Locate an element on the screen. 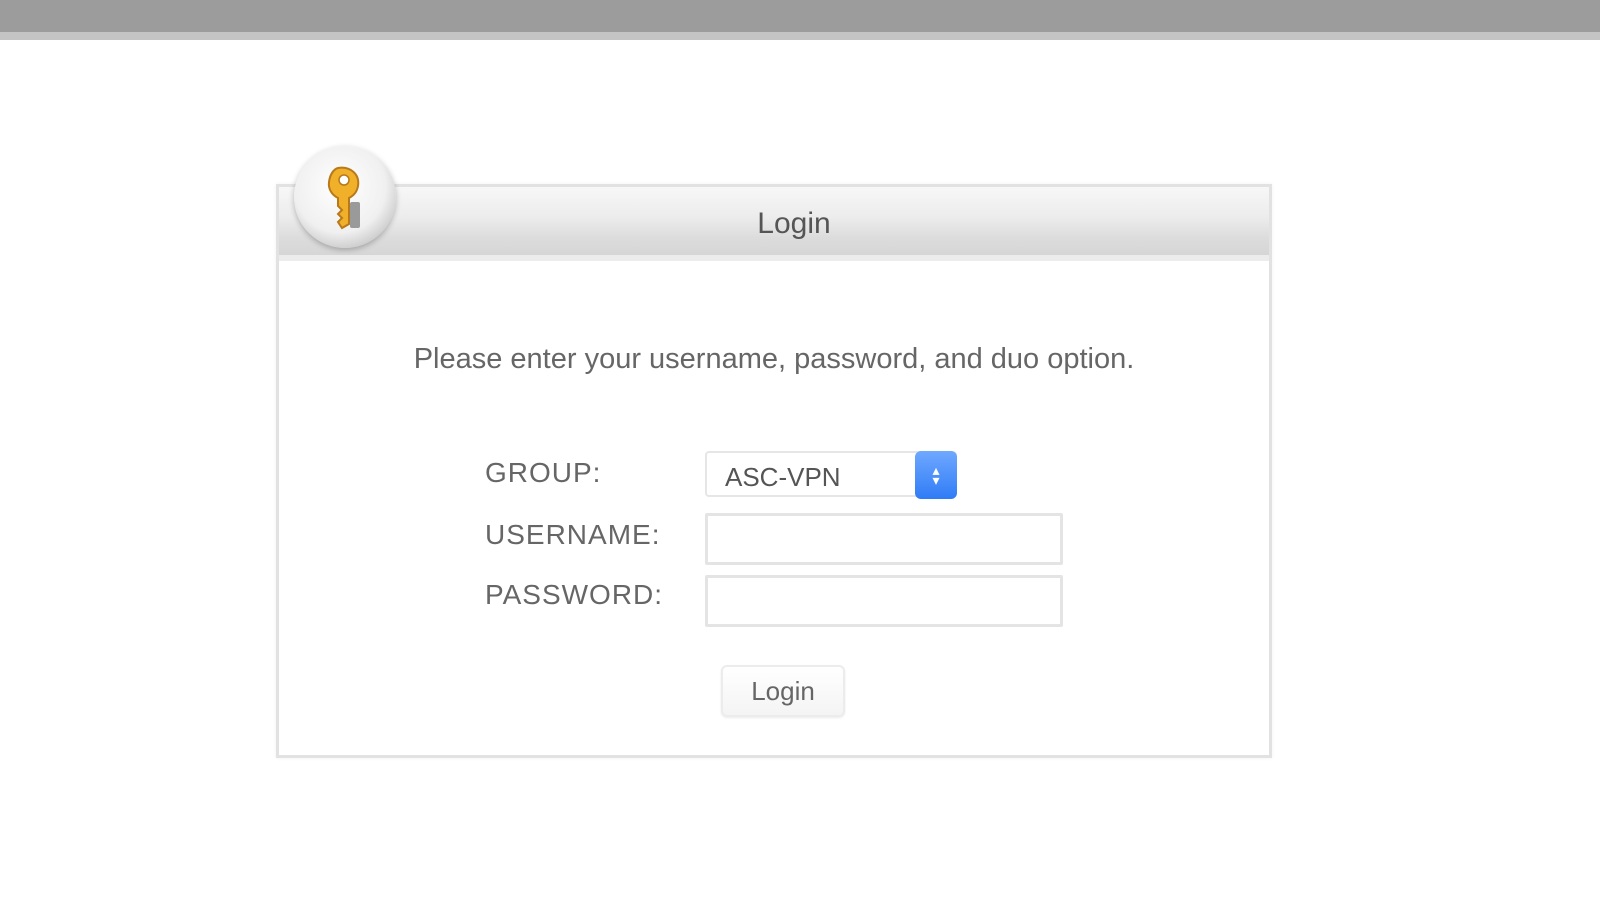 This screenshot has width=1600, height=900. dialog-title-bar: Login is located at coordinates (774, 224).